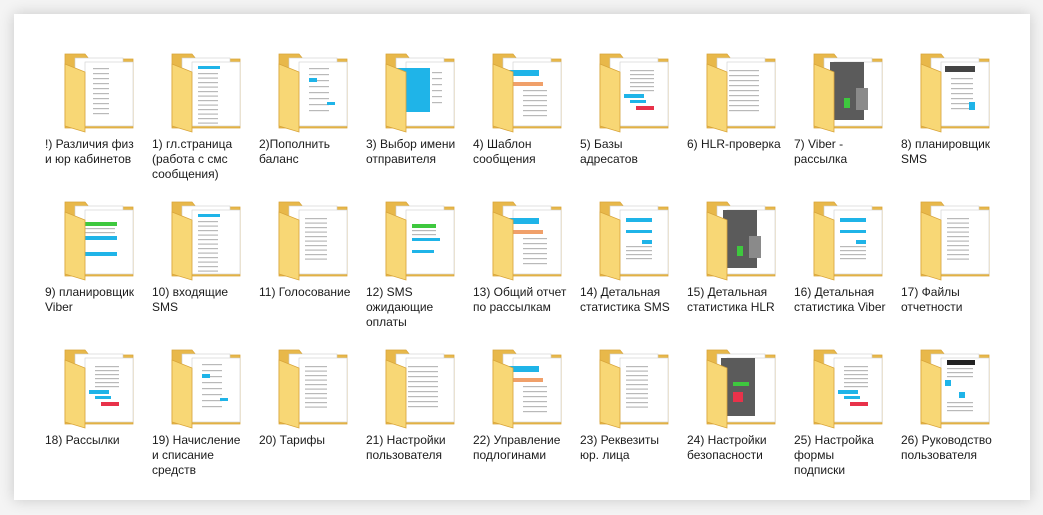 The width and height of the screenshot is (1043, 515). I want to click on folder-label: 3) Выбор имени отправителя, so click(411, 151).